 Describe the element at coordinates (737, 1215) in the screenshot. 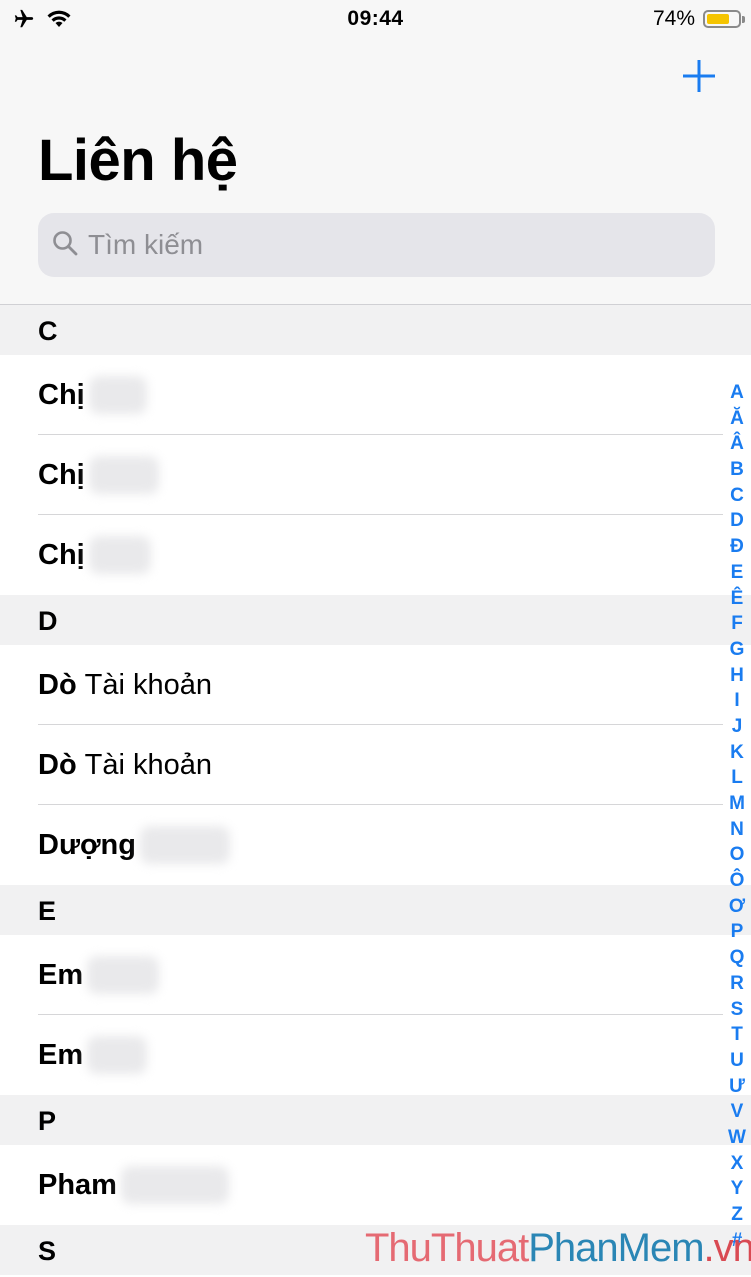

I see `index-letter: Z` at that location.